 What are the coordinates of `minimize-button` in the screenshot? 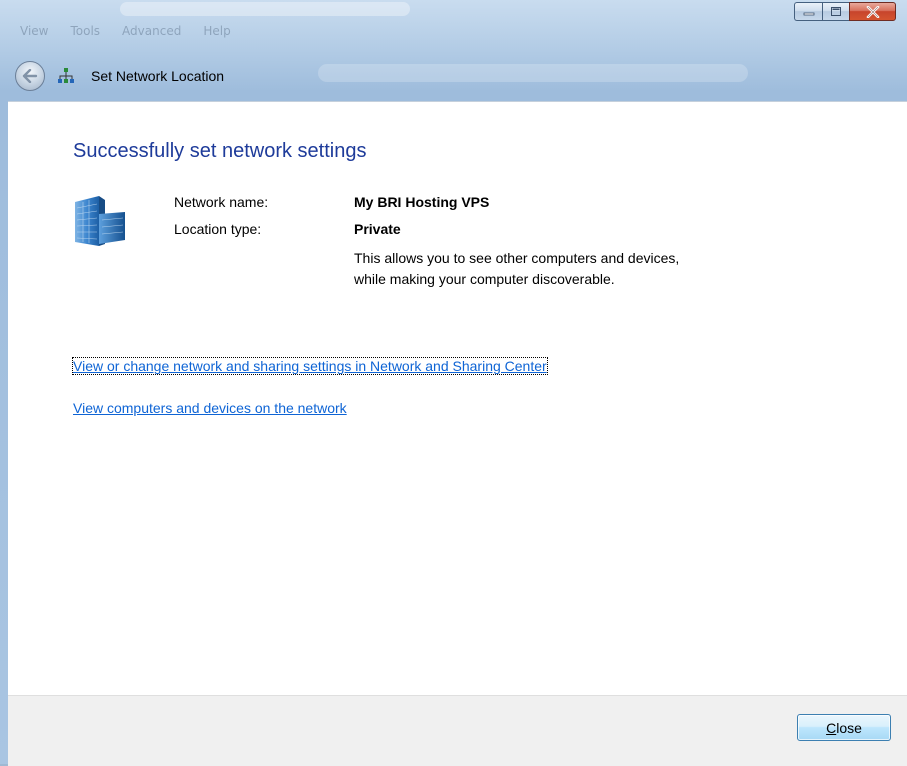 It's located at (808, 11).